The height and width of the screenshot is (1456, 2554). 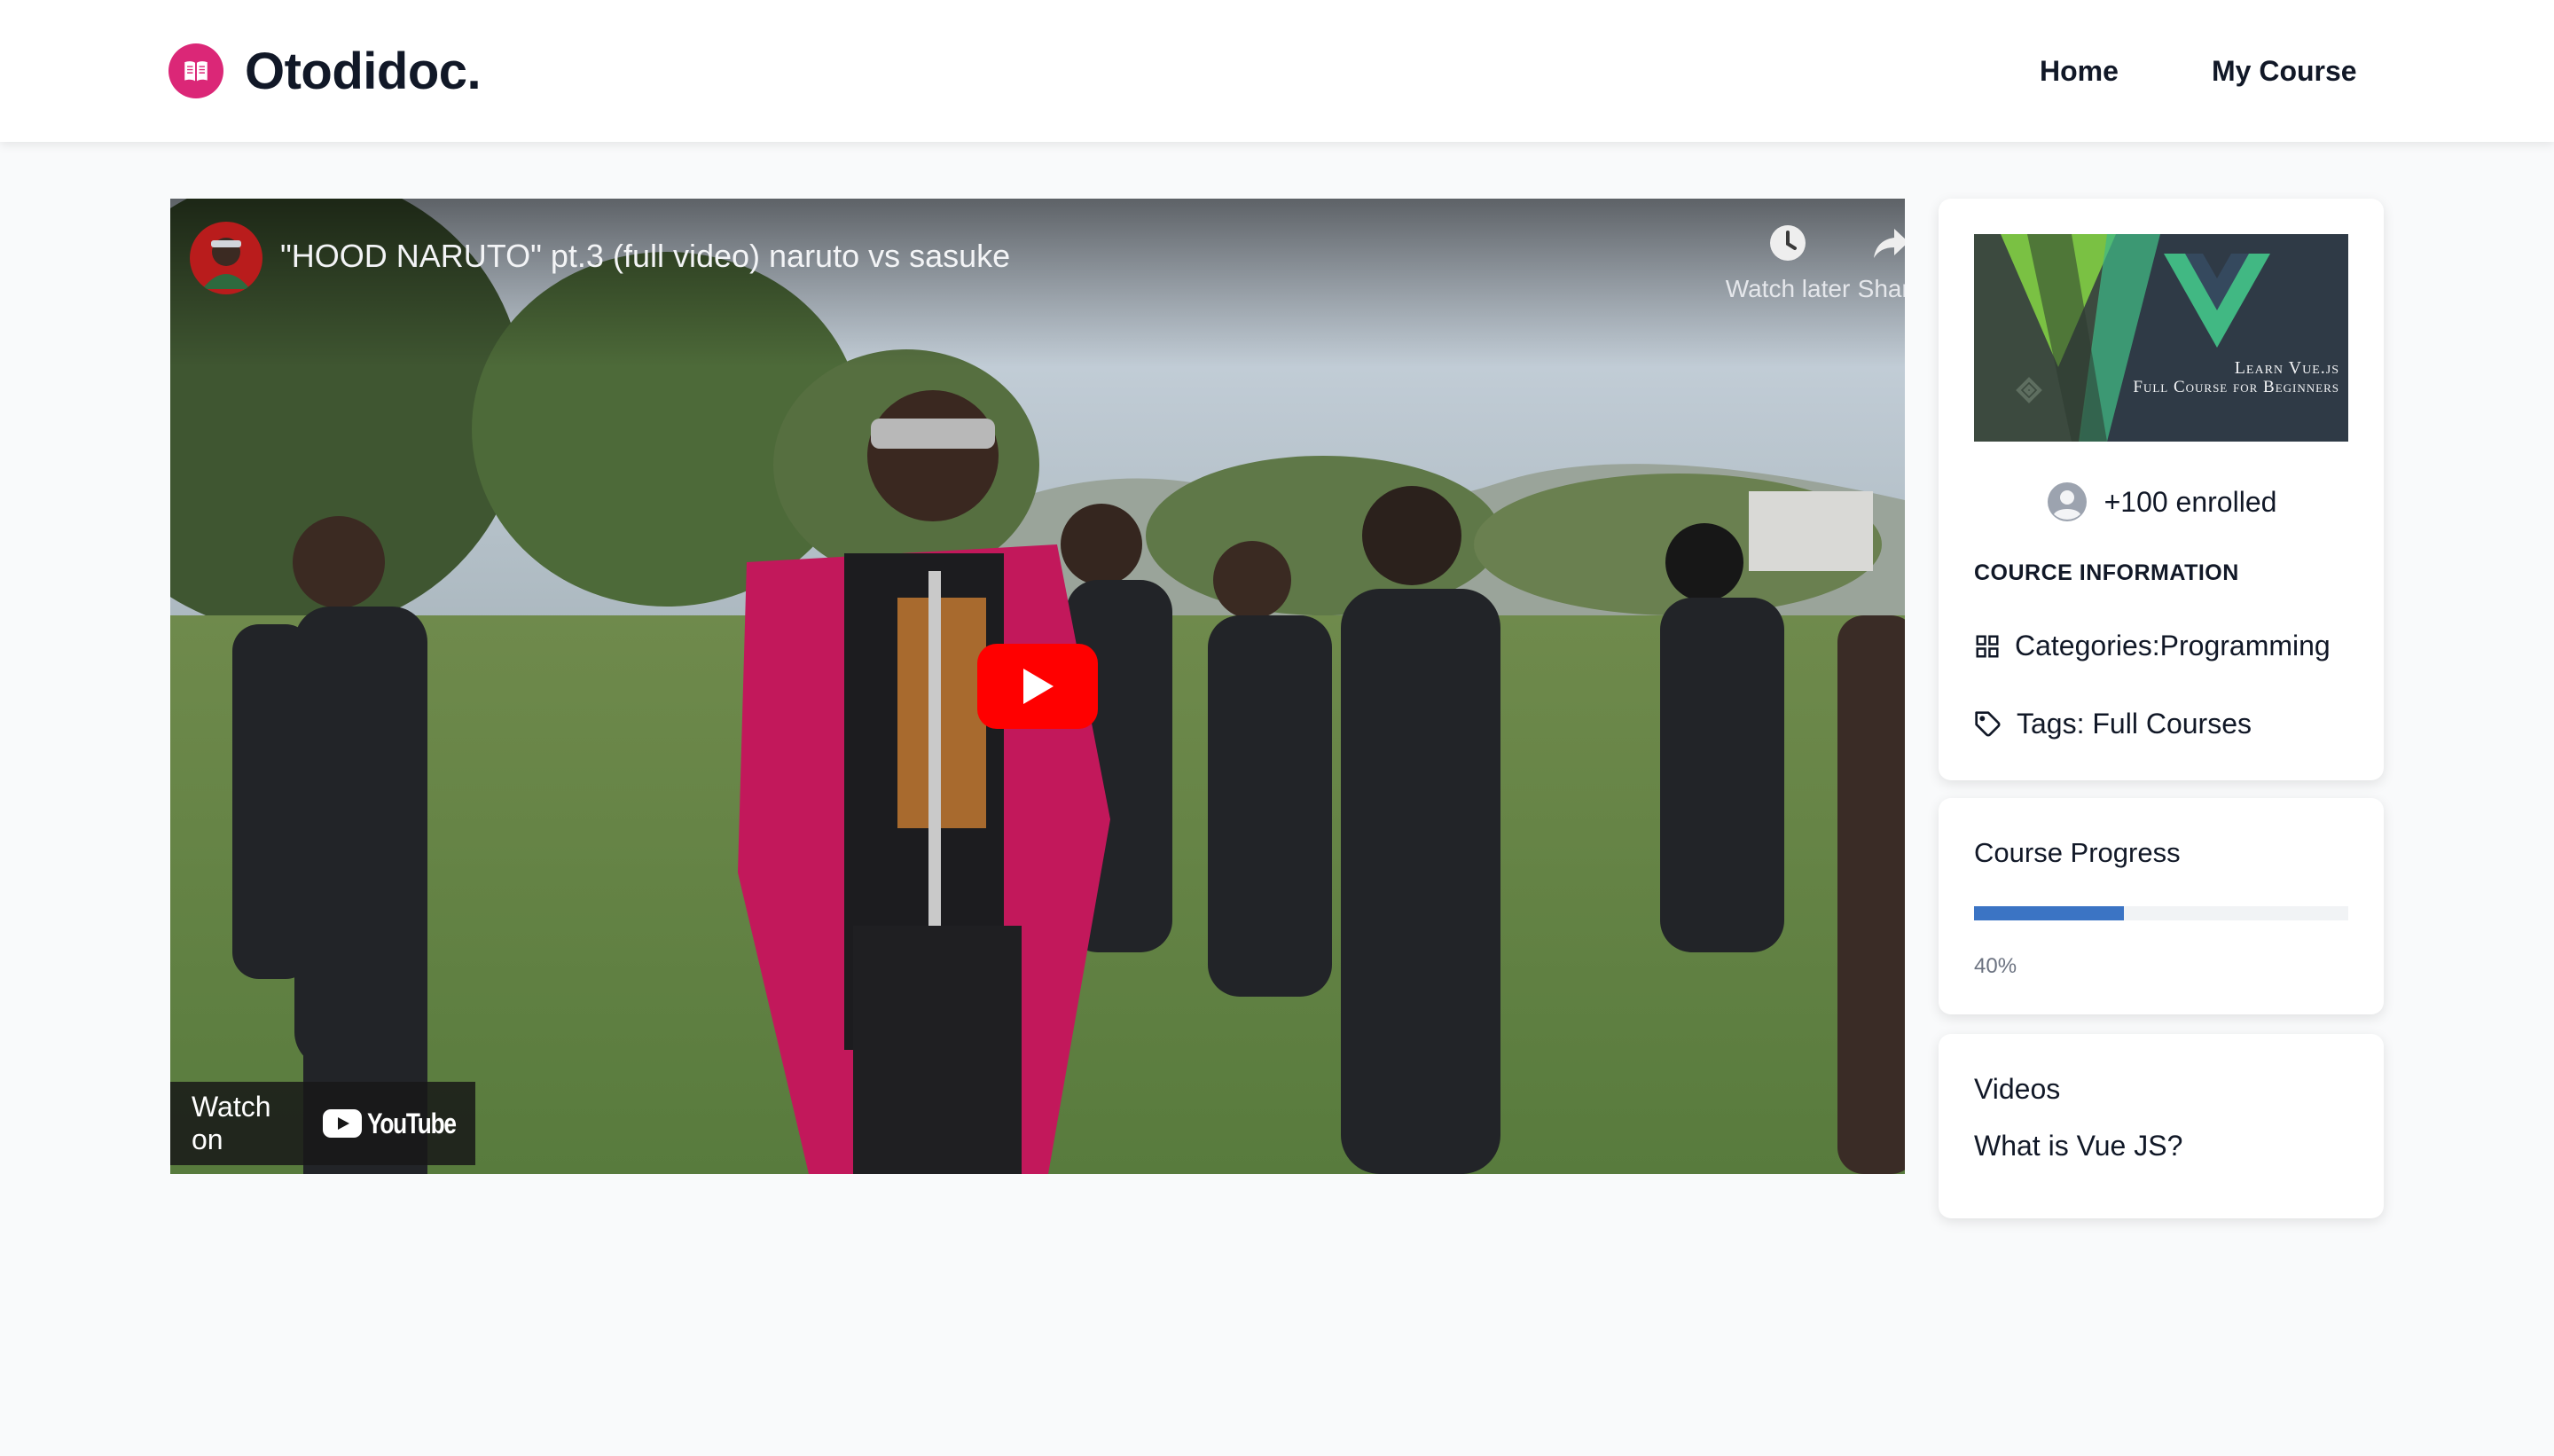 I want to click on grid-icon, so click(x=1987, y=646).